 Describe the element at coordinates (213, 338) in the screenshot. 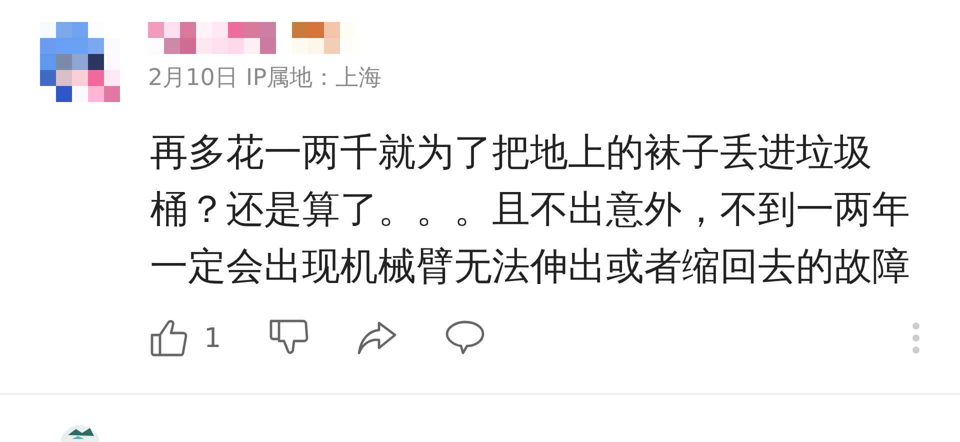

I see `like-count: 1` at that location.